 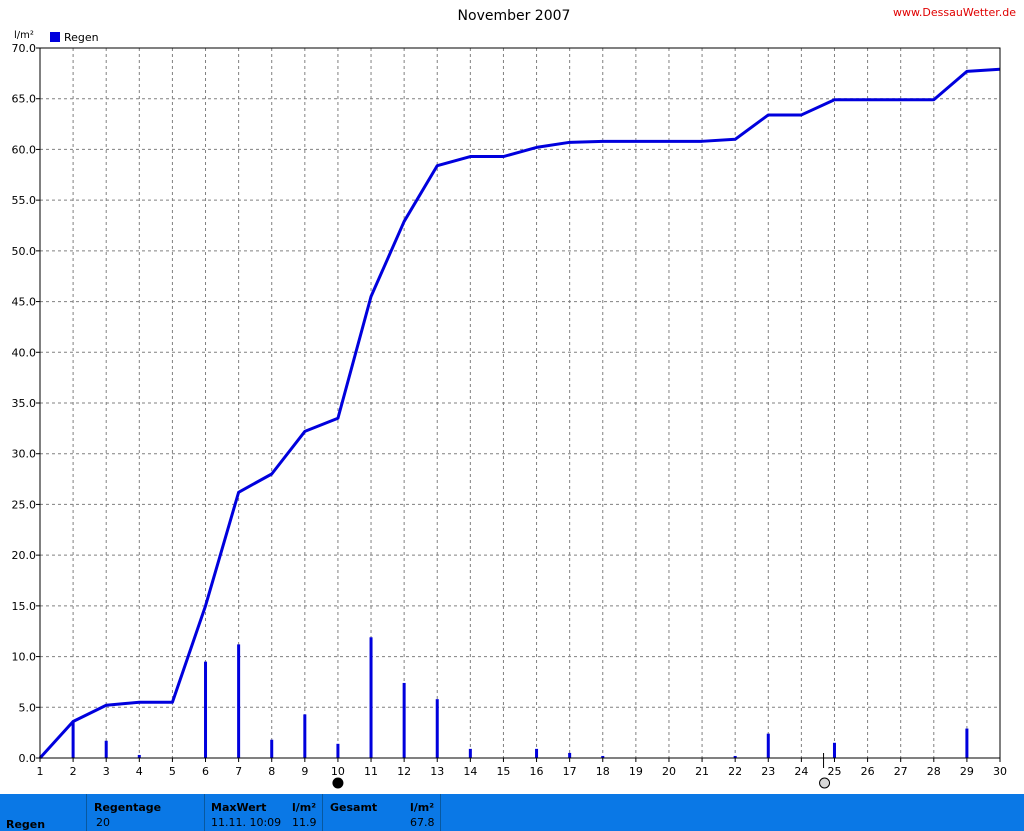 What do you see at coordinates (954, 12) in the screenshot?
I see `source-link: www.DessauWetter.de` at bounding box center [954, 12].